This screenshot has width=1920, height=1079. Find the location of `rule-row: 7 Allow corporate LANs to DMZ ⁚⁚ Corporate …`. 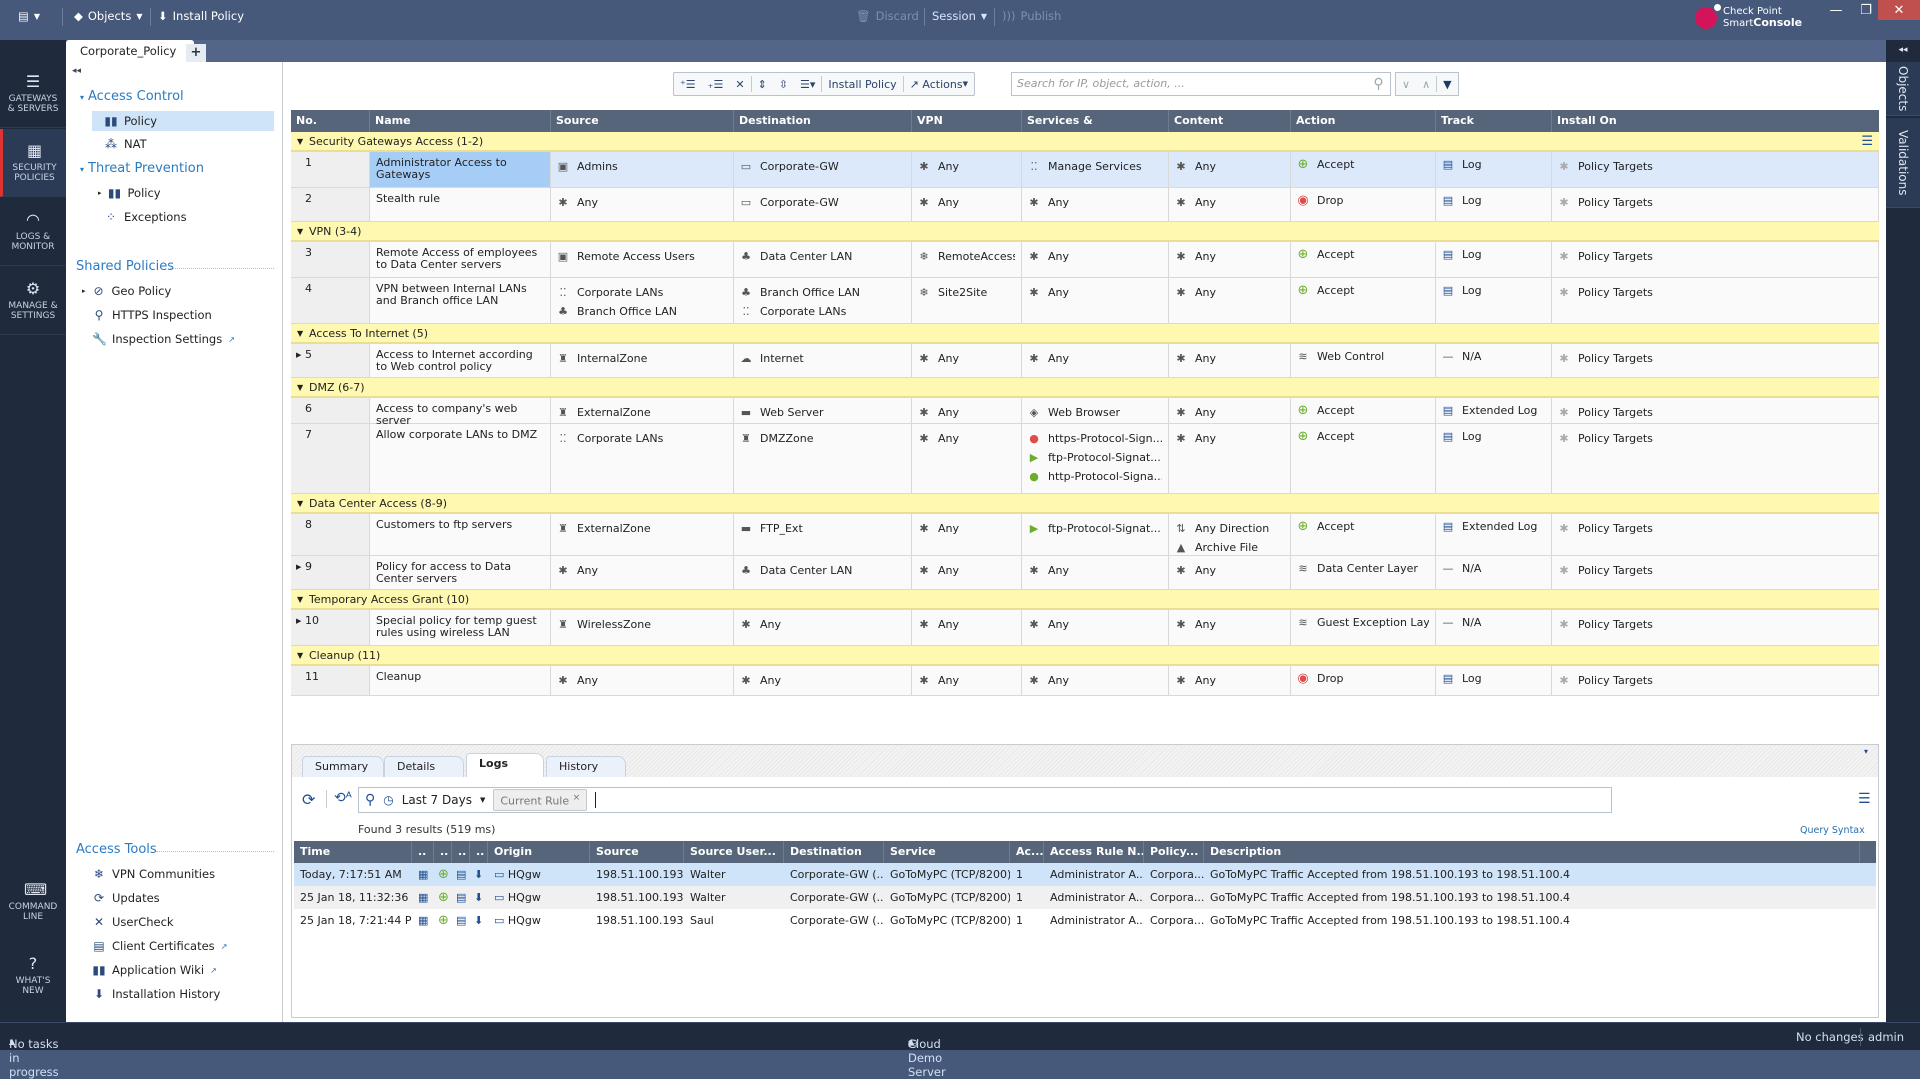

rule-row: 7 Allow corporate LANs to DMZ ⁚⁚ Corporate … is located at coordinates (1085, 459).